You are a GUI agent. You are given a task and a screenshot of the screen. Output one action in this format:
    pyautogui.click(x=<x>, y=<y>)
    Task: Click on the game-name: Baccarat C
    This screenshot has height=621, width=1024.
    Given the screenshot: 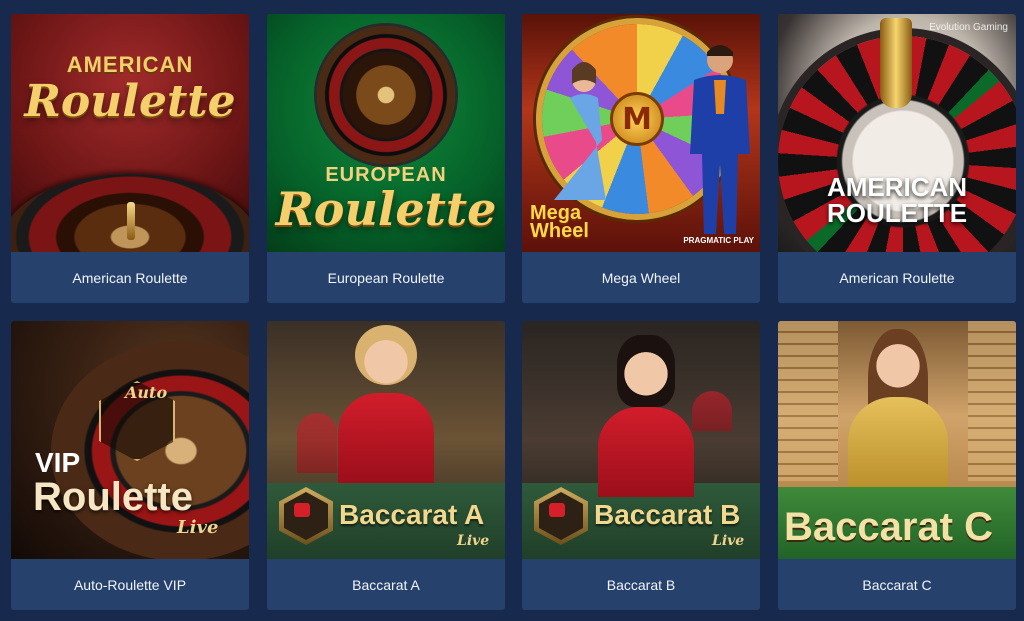 What is the action you would take?
    pyautogui.click(x=897, y=584)
    